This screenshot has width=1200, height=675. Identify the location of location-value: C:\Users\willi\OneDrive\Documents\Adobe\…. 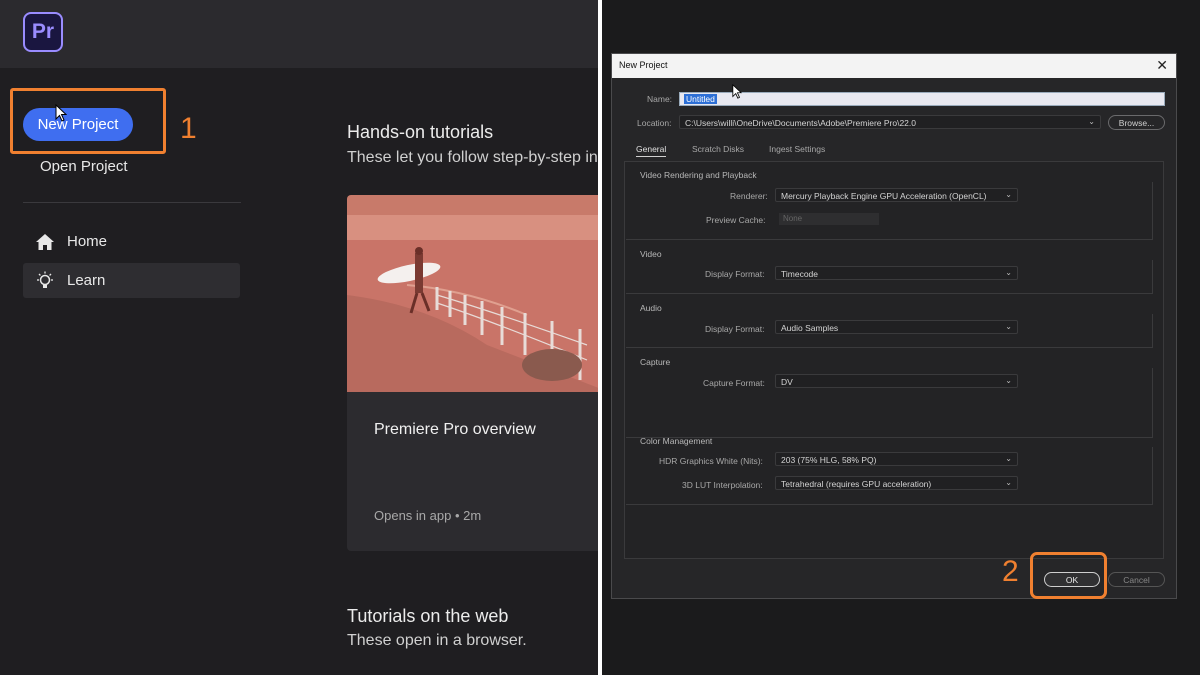
(801, 123).